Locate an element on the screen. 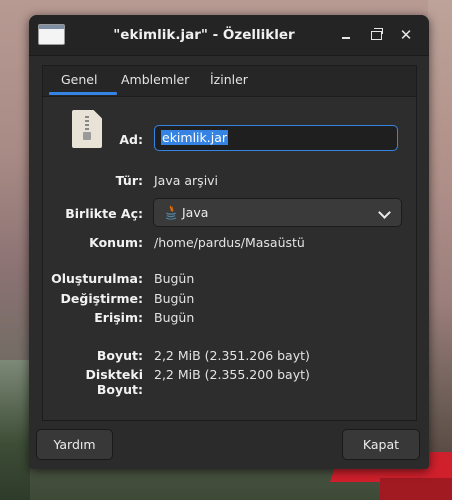  created-label: Oluşturulma: is located at coordinates (97, 278).